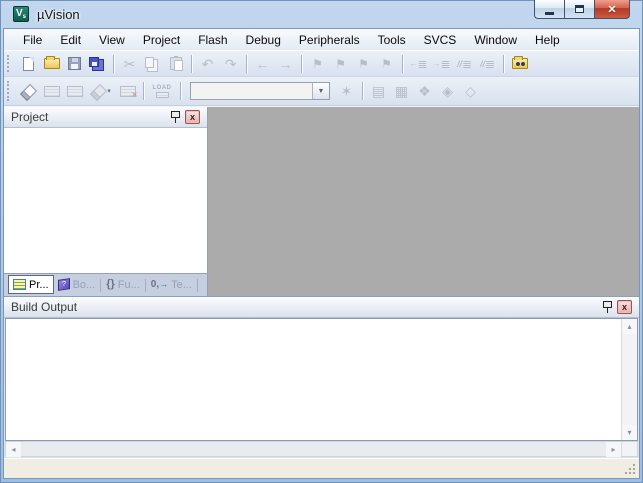 This screenshot has width=643, height=483. I want to click on scroll-left-button: ◂, so click(13, 449).